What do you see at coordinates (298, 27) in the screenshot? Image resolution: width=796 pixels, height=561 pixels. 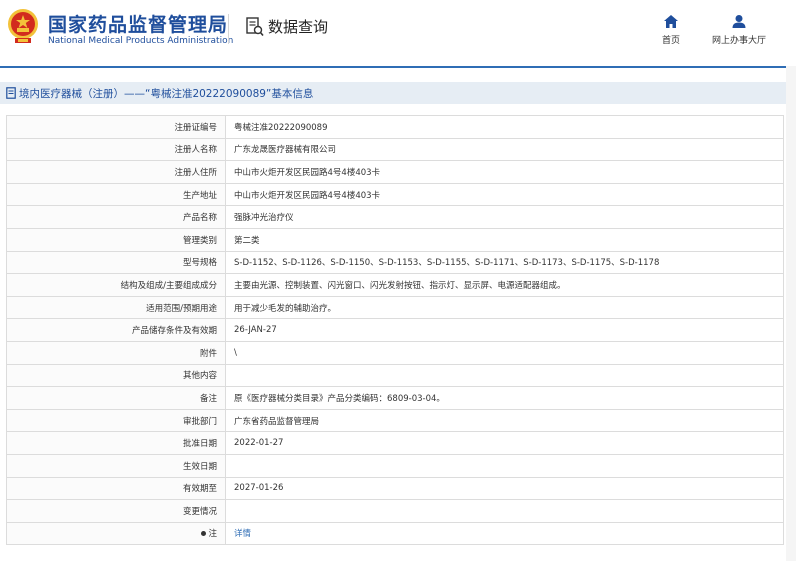 I see `data-query-label: 数据查询` at bounding box center [298, 27].